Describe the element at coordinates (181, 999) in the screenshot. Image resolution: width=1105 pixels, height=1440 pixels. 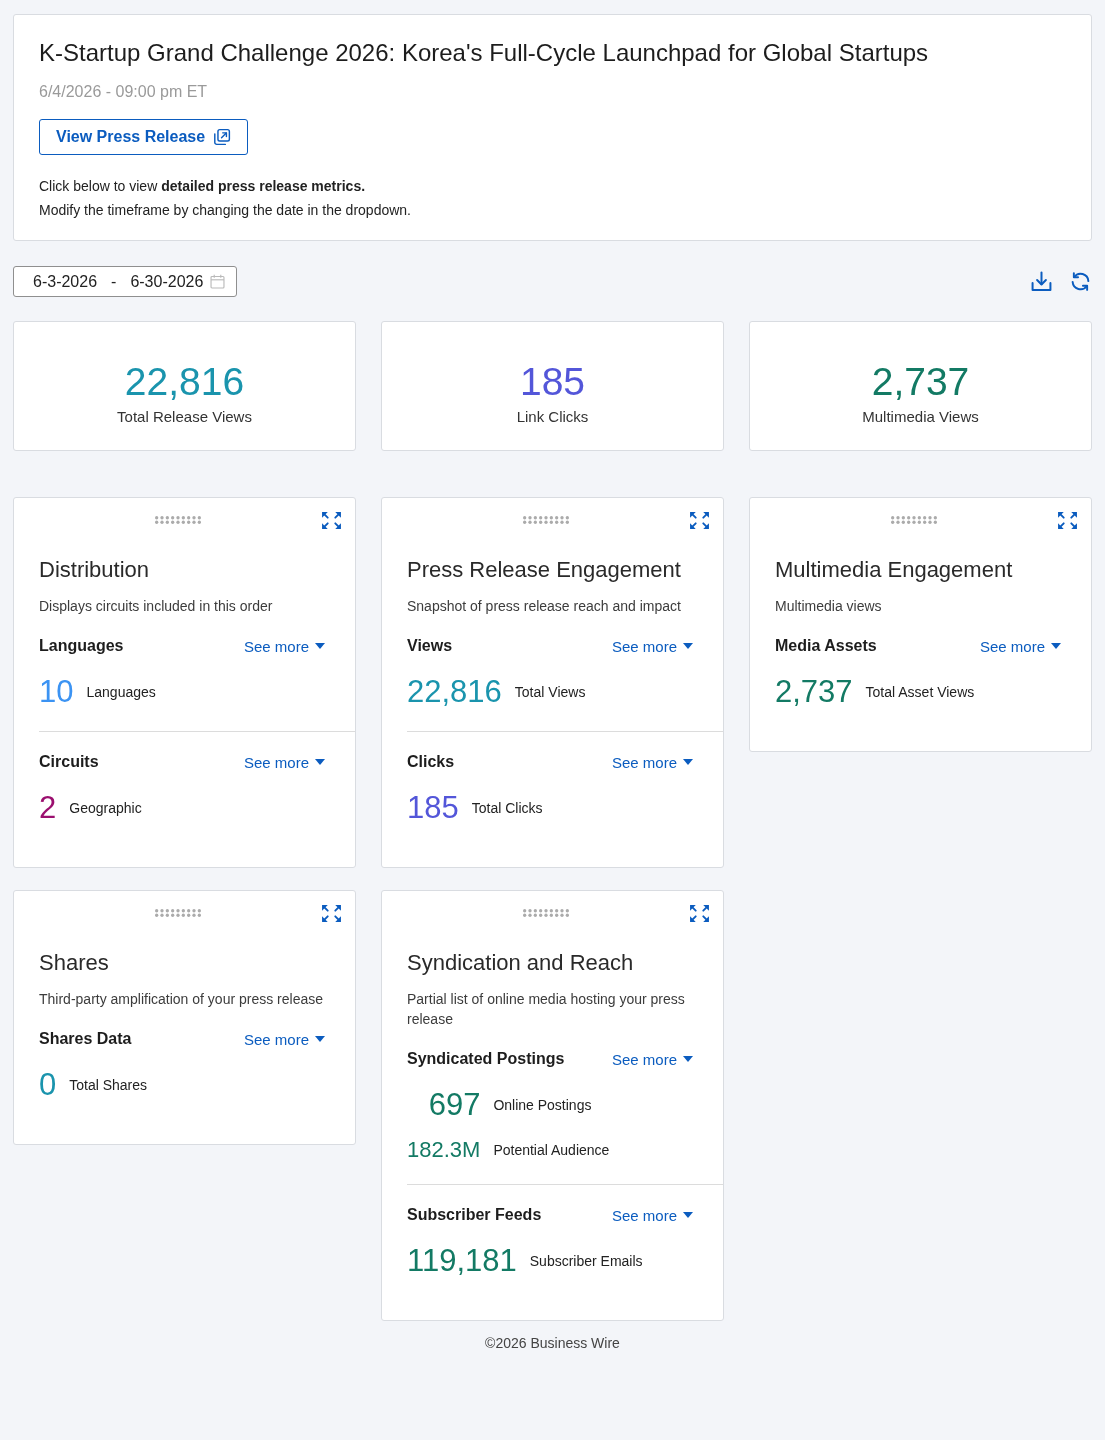
I see `widget-description: Third-party amplification of your press release` at that location.